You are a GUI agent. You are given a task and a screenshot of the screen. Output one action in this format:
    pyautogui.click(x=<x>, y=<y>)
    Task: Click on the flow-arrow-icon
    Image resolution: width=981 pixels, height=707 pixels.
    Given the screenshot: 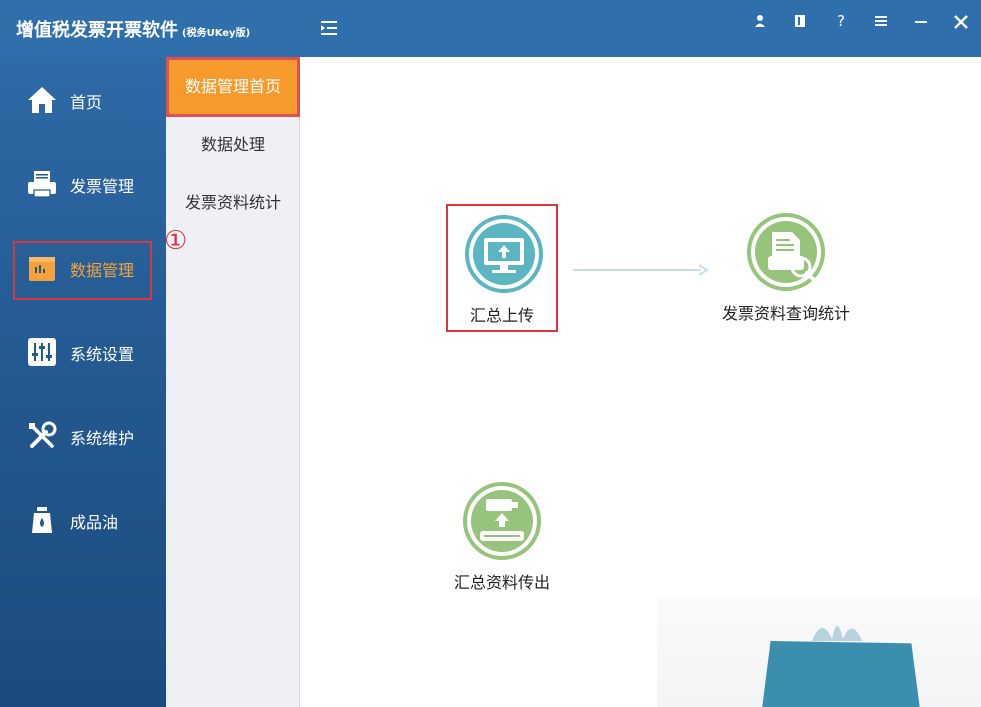 What is the action you would take?
    pyautogui.click(x=641, y=270)
    